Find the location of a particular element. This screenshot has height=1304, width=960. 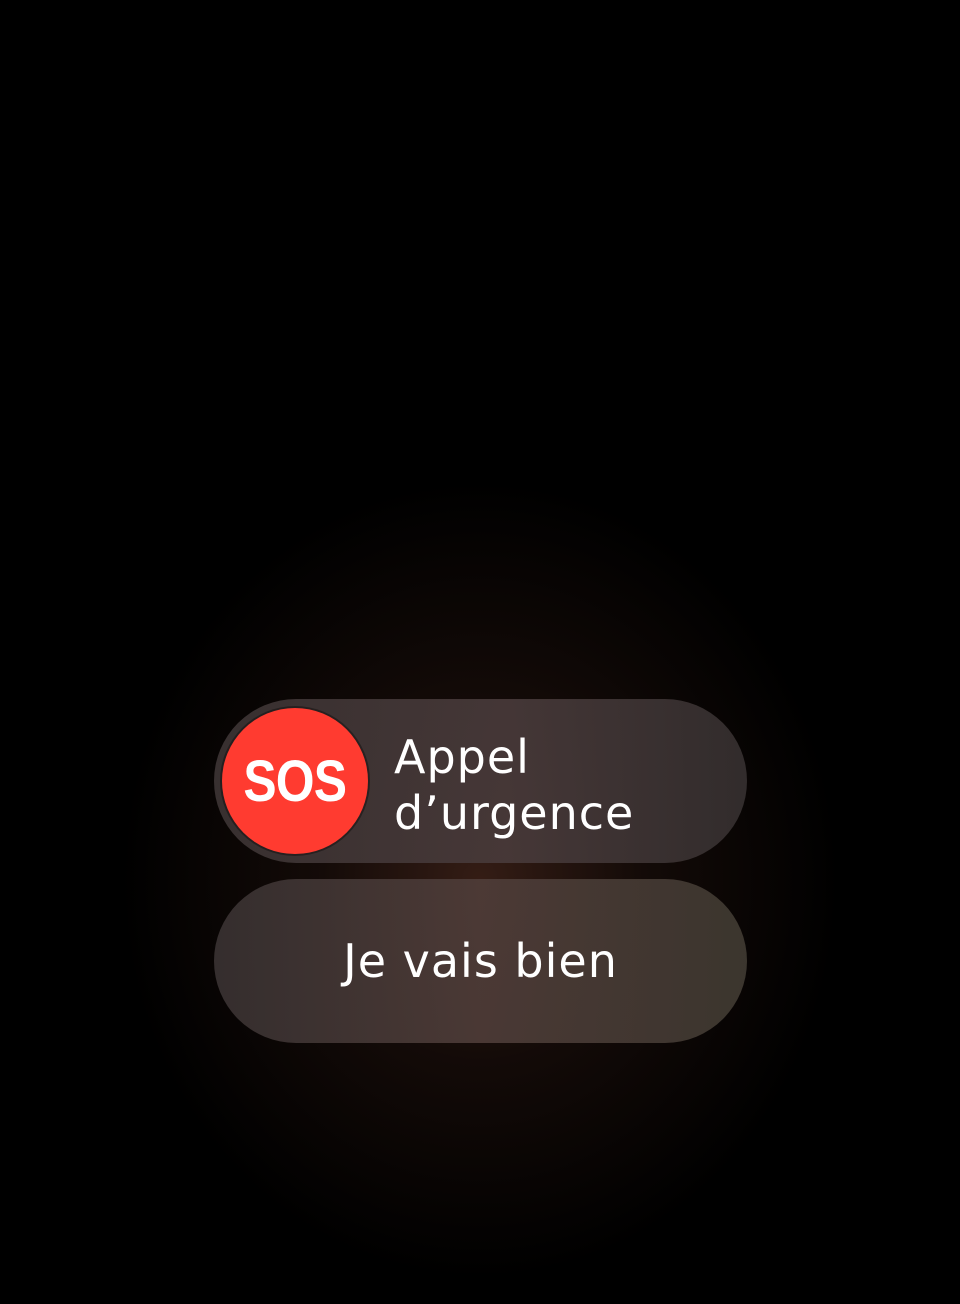

im-ok-button: Je vais bien is located at coordinates (480, 961).